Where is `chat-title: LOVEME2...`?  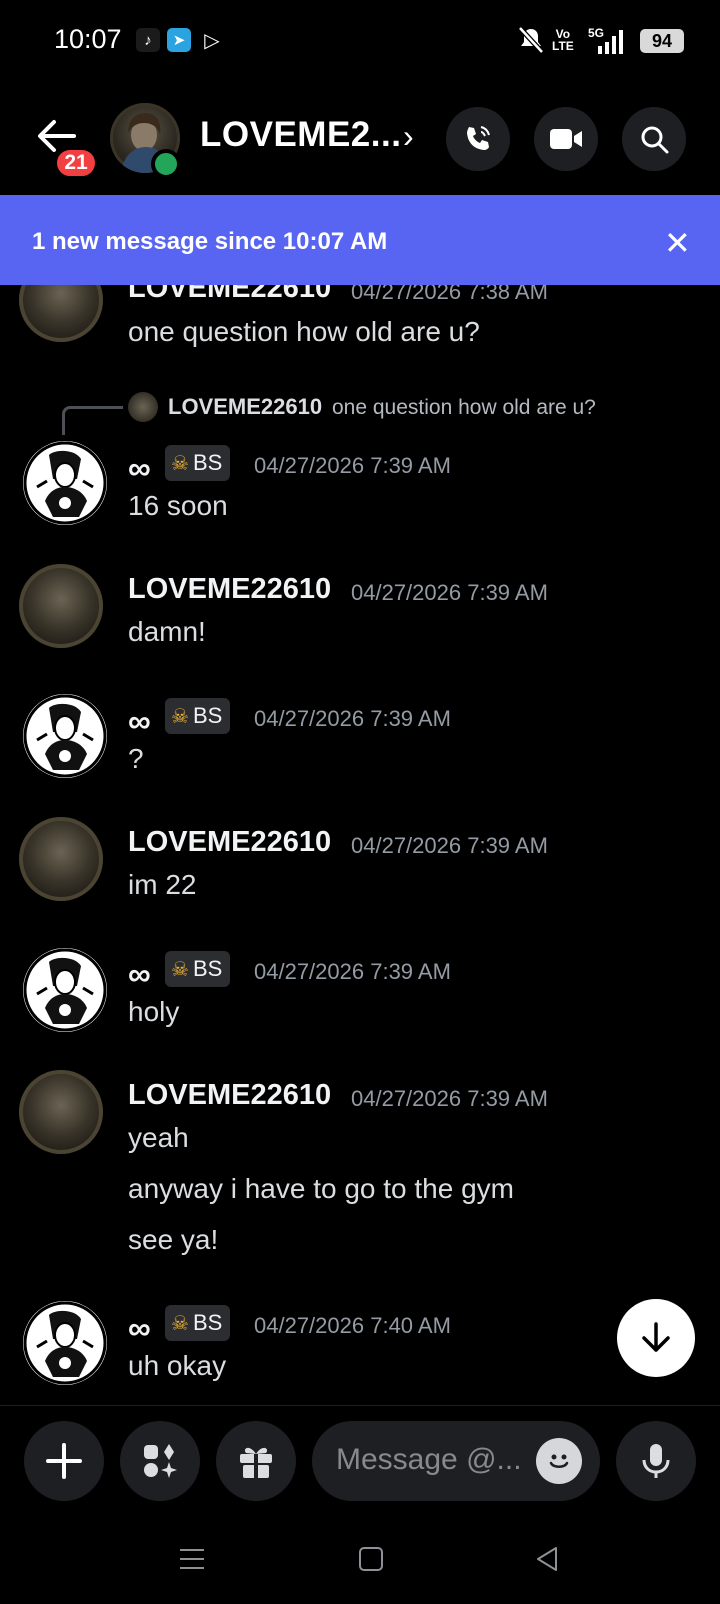 chat-title: LOVEME2... is located at coordinates (300, 135).